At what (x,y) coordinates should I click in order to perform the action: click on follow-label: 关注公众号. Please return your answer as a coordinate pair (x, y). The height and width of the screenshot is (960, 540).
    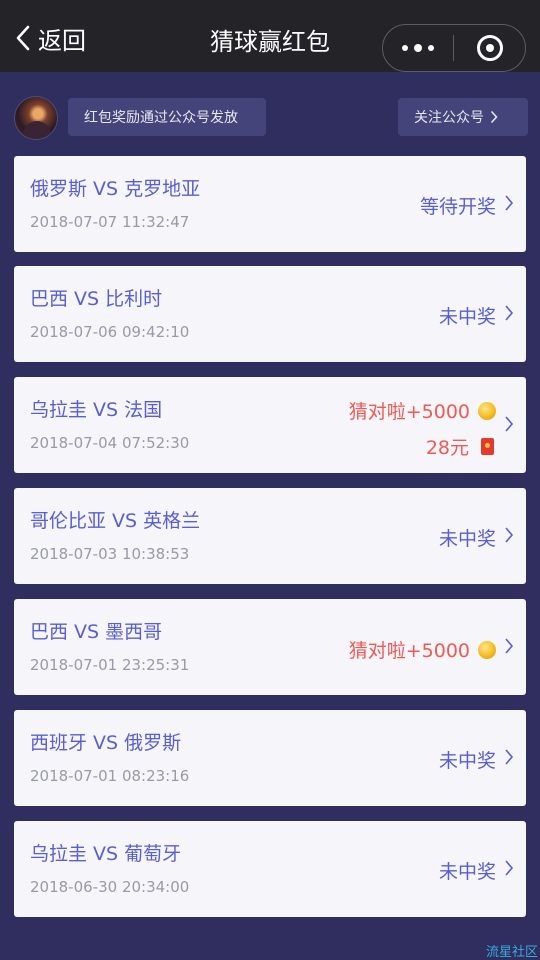
    Looking at the image, I should click on (449, 118).